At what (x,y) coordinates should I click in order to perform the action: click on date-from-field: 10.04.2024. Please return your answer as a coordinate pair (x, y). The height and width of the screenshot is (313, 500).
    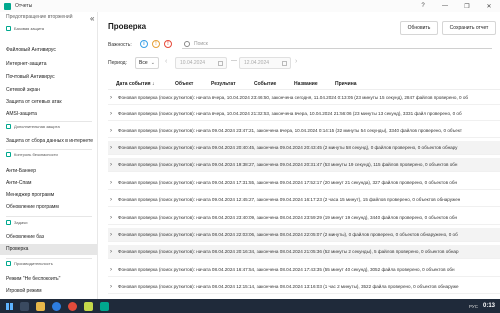
    Looking at the image, I should click on (201, 63).